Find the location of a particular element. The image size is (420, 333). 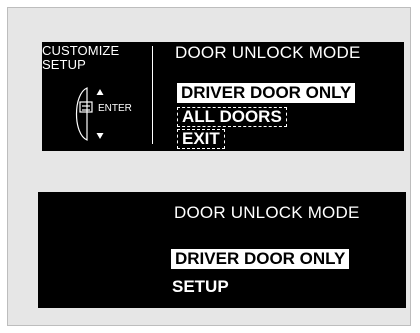

up-arrow-icon is located at coordinates (100, 92).